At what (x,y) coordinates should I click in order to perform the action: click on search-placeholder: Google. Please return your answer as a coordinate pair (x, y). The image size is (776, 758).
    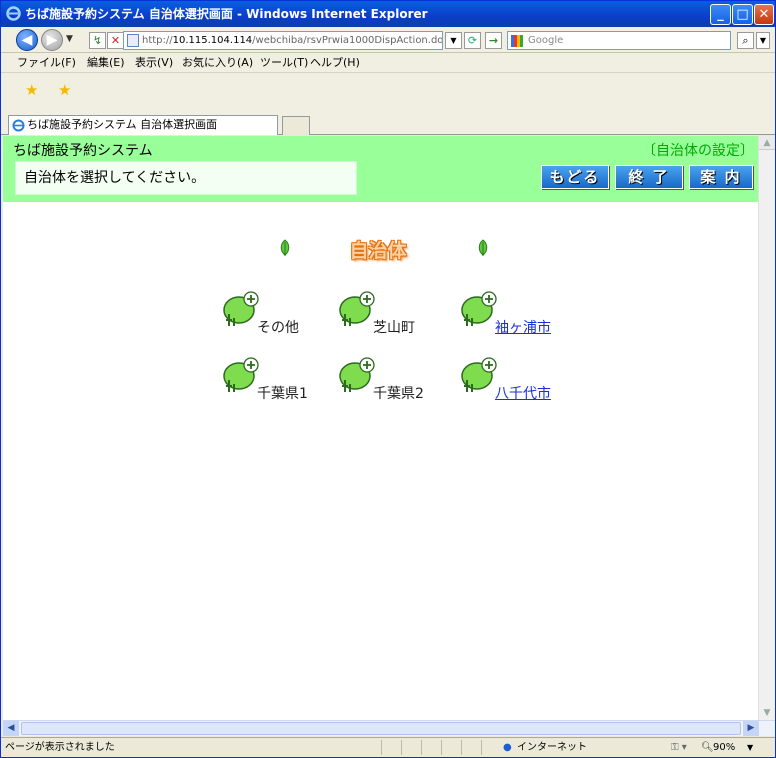
    Looking at the image, I should click on (546, 40).